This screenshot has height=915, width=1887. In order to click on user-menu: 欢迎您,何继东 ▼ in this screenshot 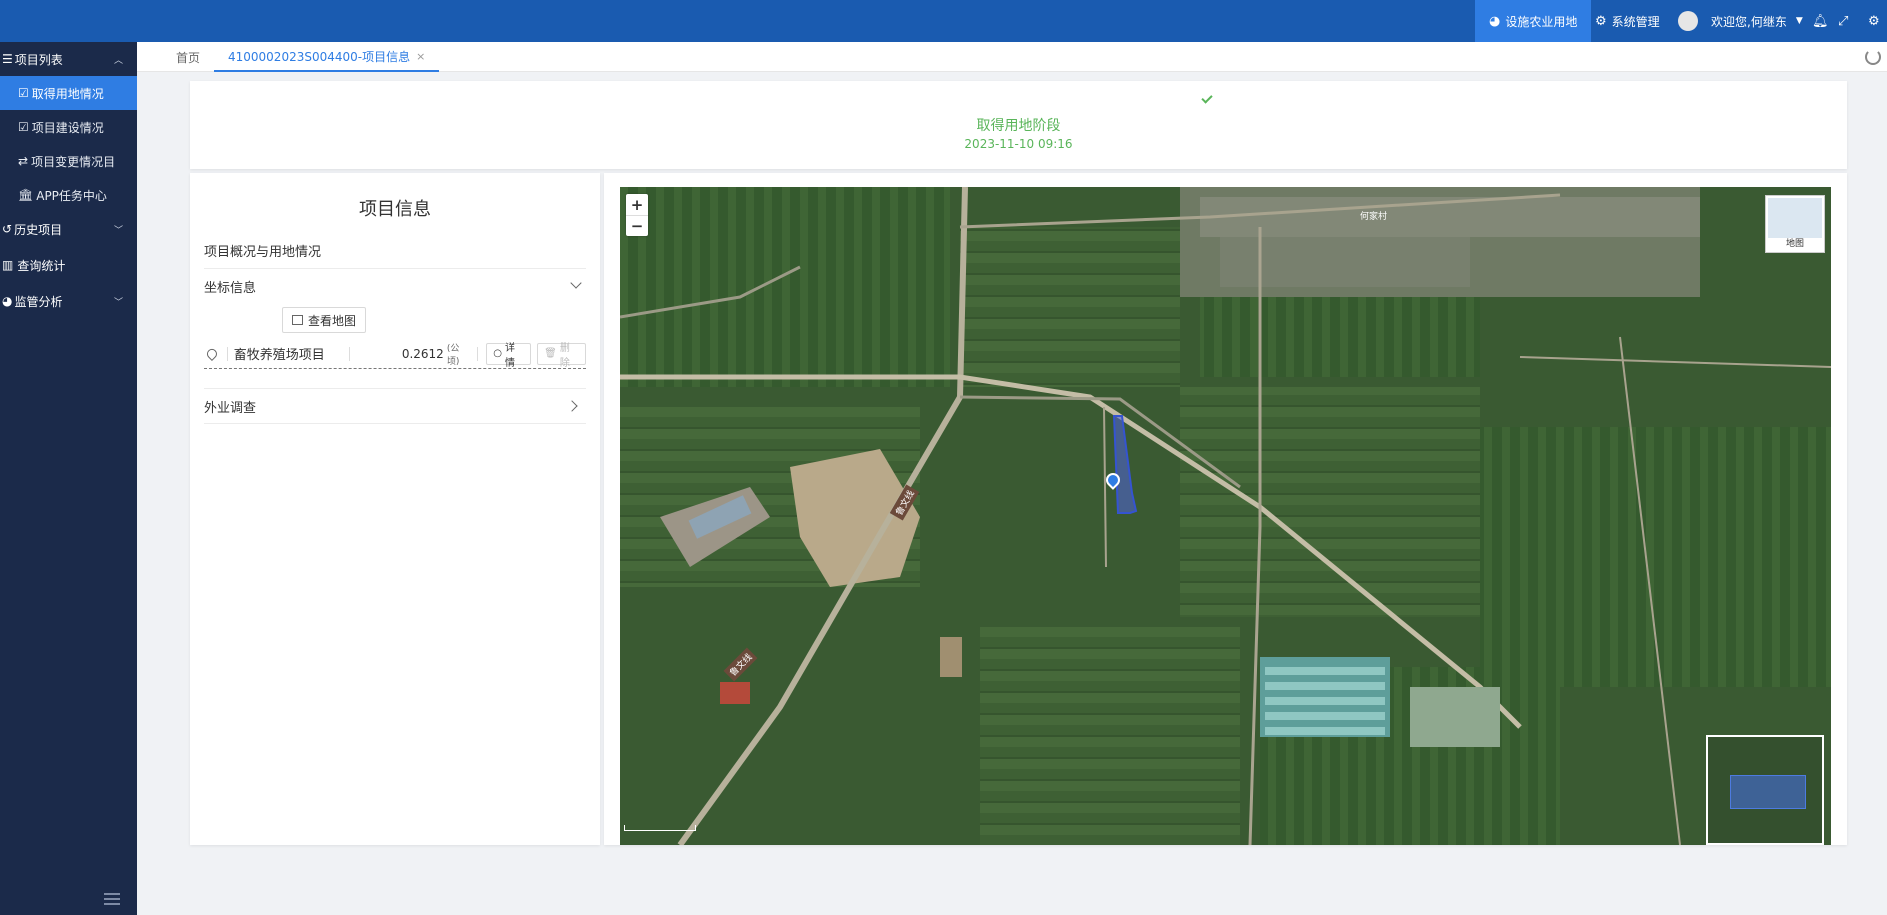, I will do `click(1740, 21)`.